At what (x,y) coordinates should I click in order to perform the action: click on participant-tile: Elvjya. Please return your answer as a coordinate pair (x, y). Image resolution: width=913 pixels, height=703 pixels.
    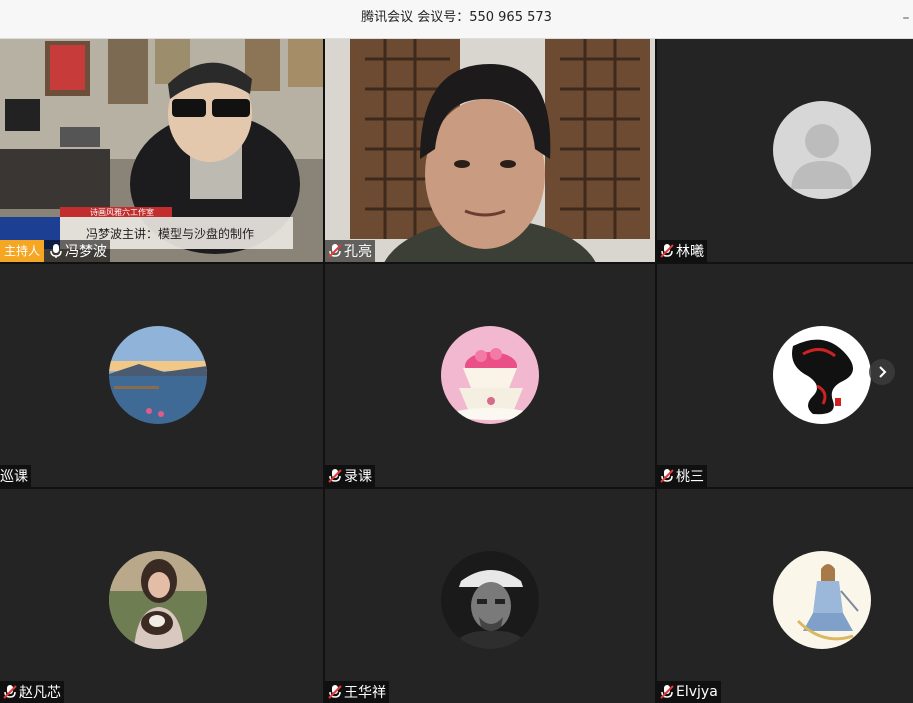
    Looking at the image, I should click on (785, 596).